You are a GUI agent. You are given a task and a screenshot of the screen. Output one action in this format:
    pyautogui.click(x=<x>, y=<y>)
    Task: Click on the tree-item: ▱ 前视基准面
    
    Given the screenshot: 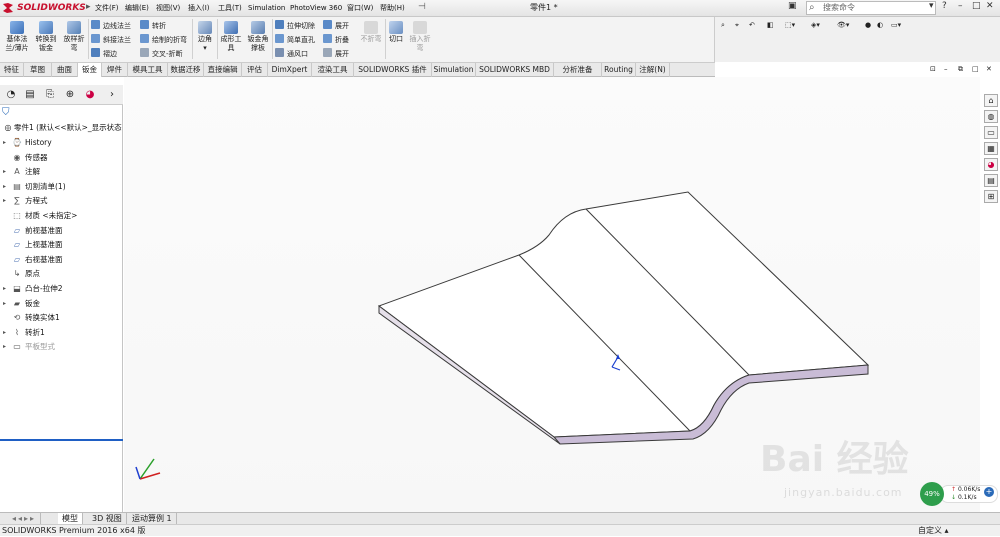 What is the action you would take?
    pyautogui.click(x=61, y=231)
    